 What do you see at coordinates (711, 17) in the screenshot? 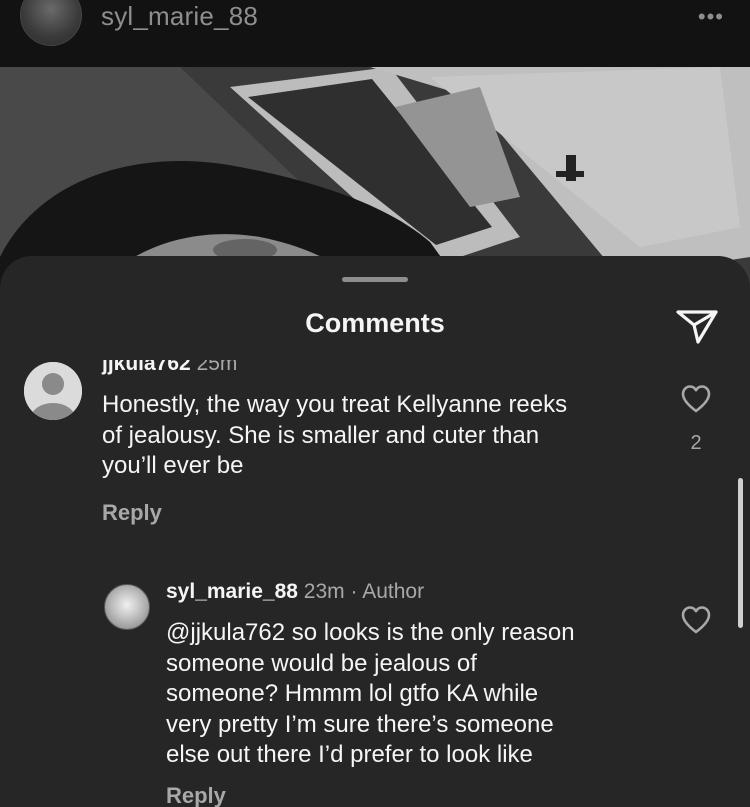
I see `more-dots-icon: •••` at bounding box center [711, 17].